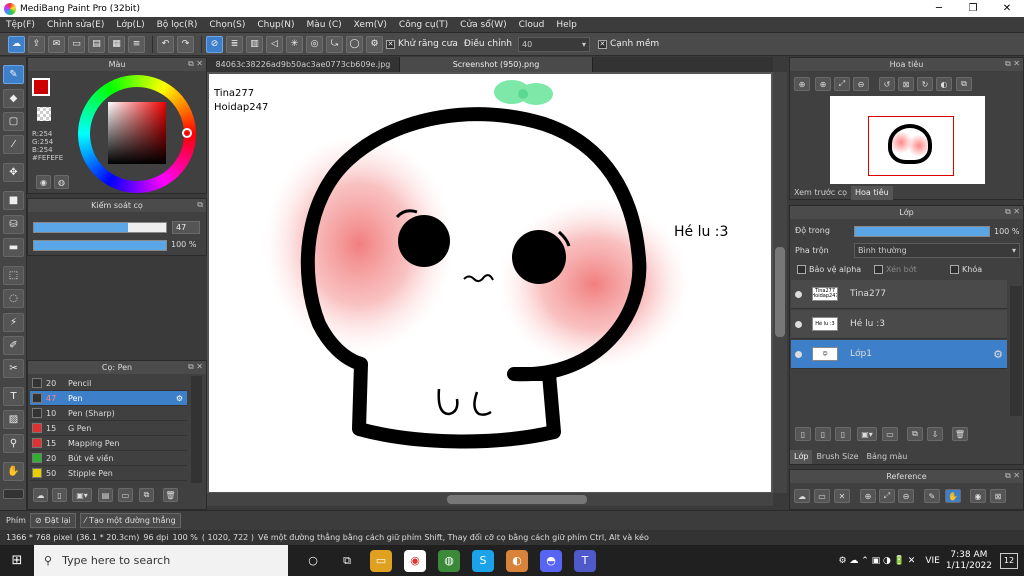  Describe the element at coordinates (234, 44) in the screenshot. I see `snap-parallel-icon: ≣` at that location.